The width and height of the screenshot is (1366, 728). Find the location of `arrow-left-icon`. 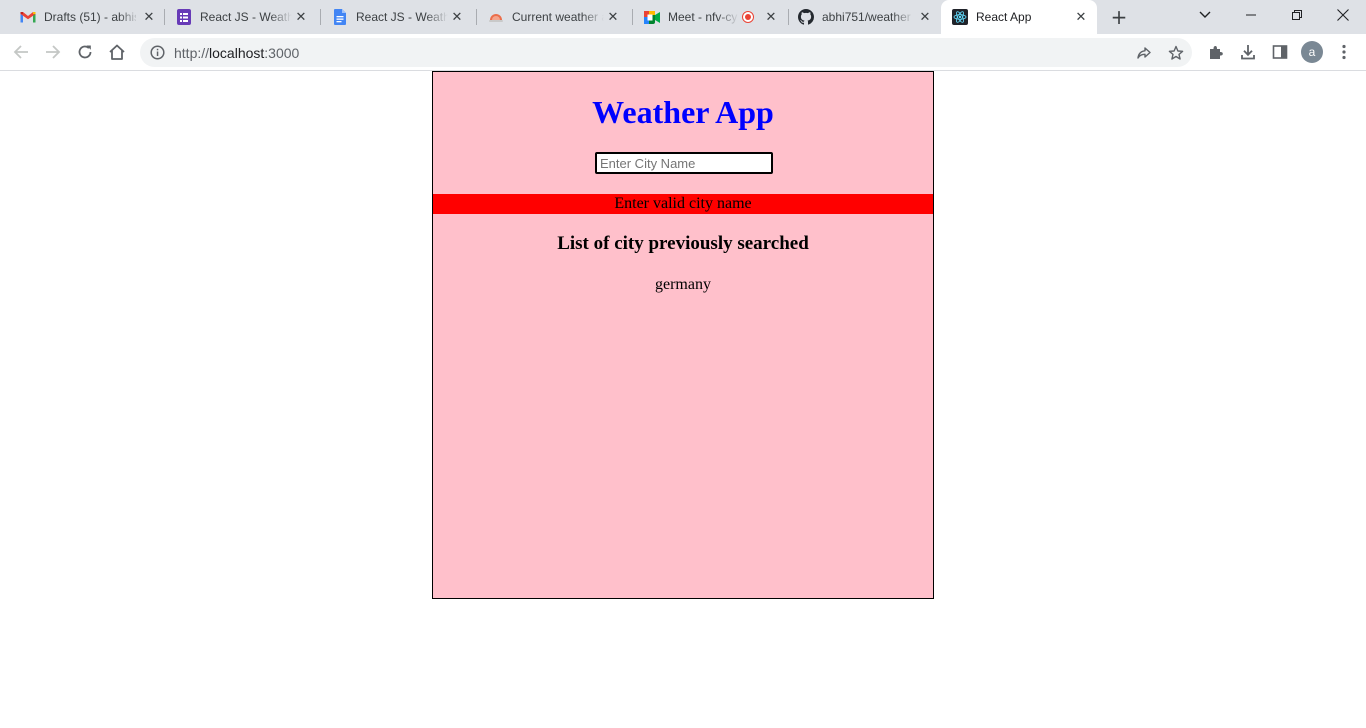

arrow-left-icon is located at coordinates (20, 52).